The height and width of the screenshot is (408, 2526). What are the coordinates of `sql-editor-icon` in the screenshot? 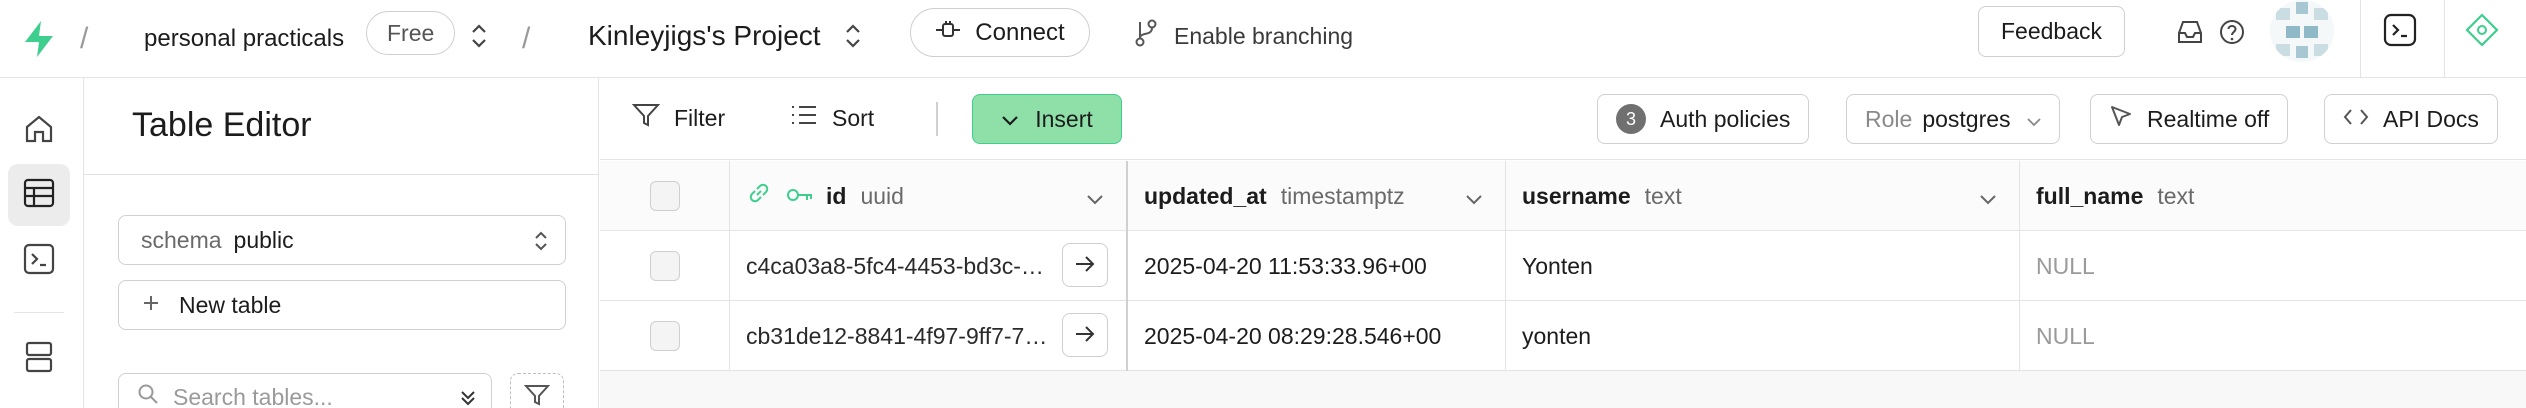 It's located at (39, 261).